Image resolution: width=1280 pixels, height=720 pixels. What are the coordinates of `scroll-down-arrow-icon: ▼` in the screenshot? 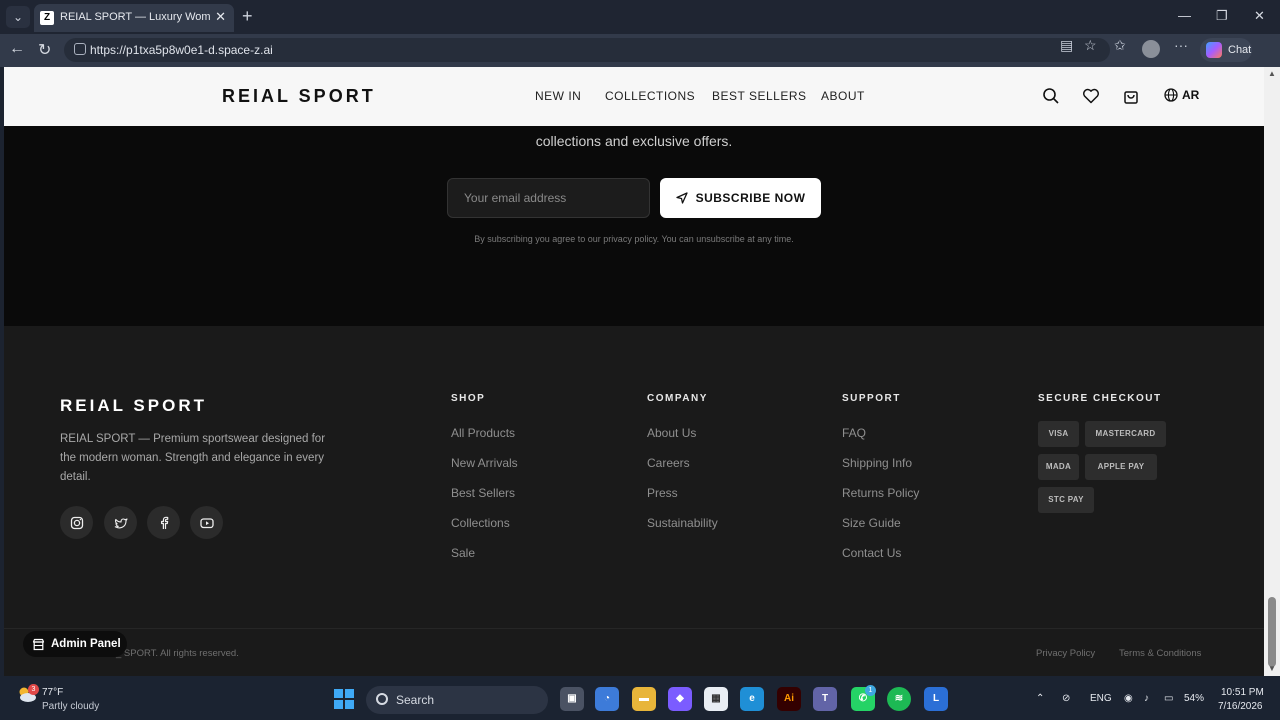 It's located at (1272, 668).